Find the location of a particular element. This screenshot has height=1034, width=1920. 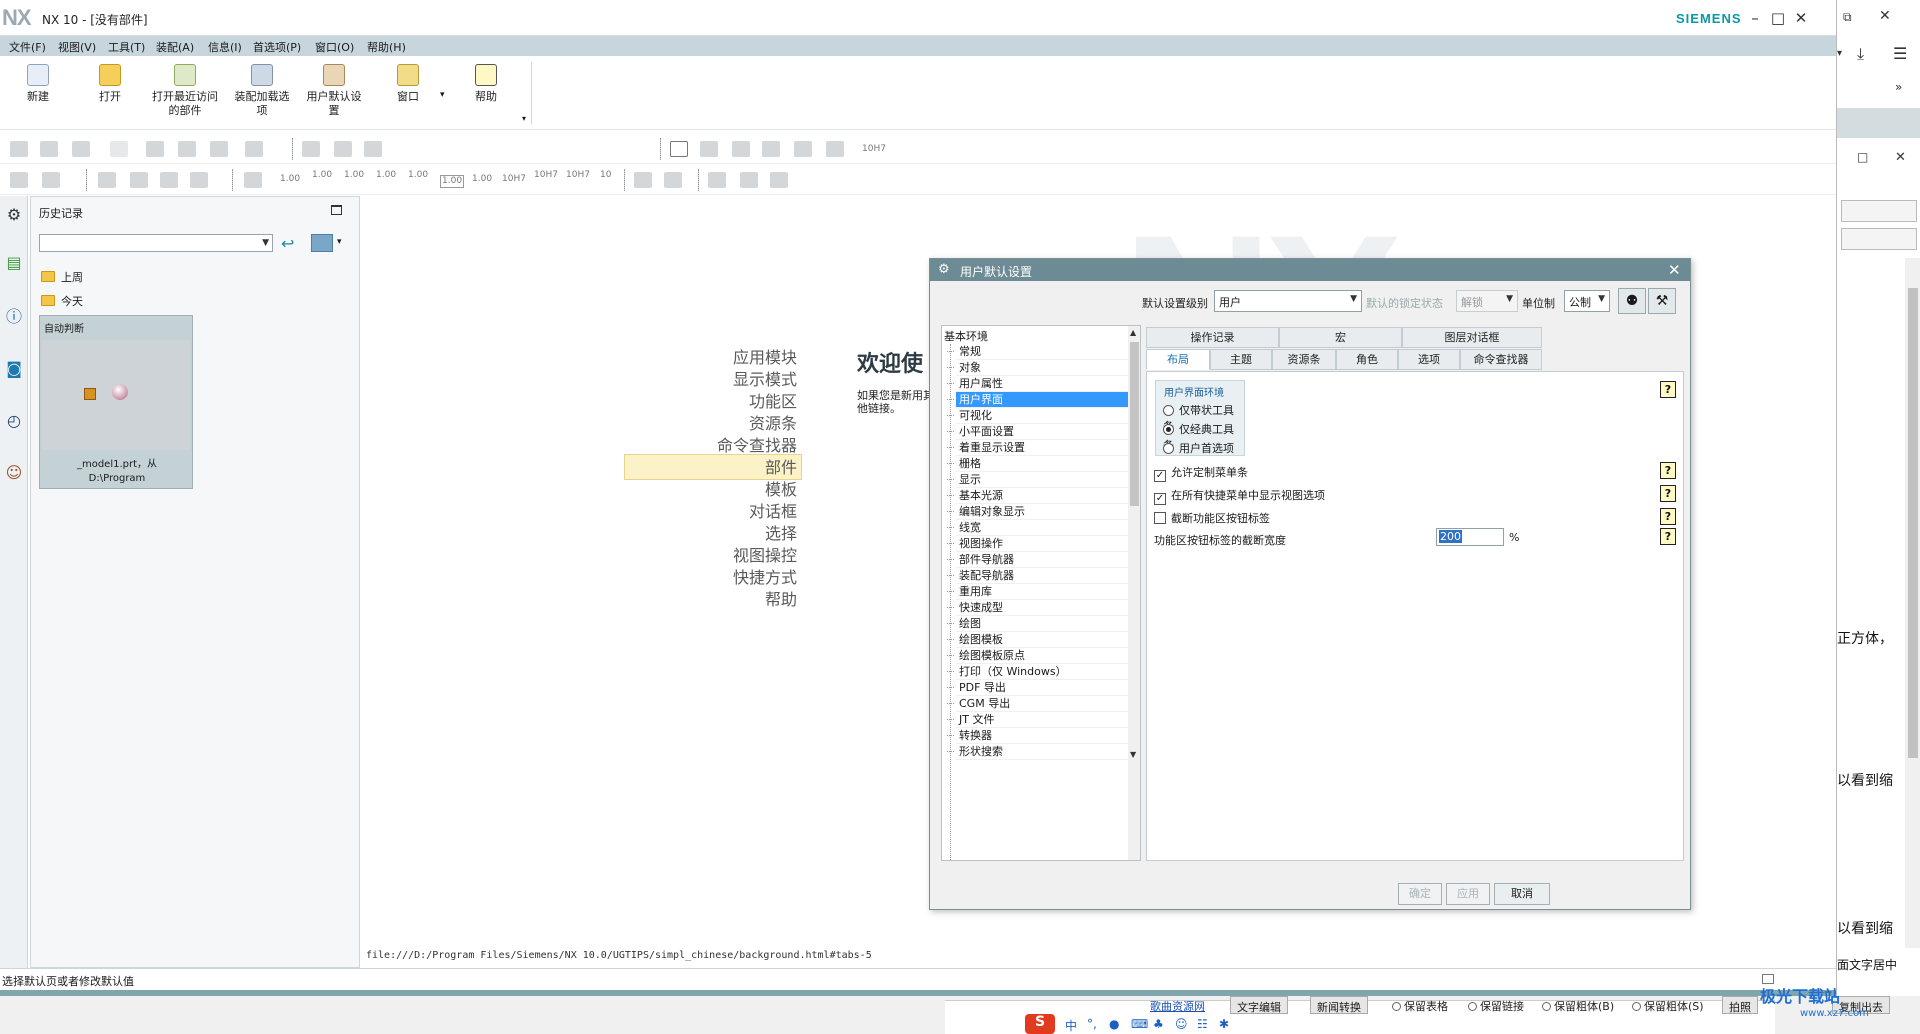

decimal-format-6: 1.00 is located at coordinates (452, 181).